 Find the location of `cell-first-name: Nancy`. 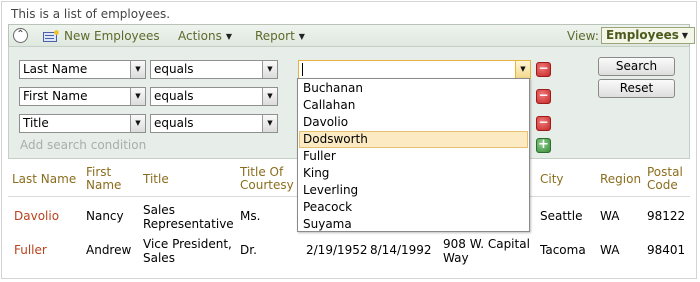

cell-first-name: Nancy is located at coordinates (105, 216).